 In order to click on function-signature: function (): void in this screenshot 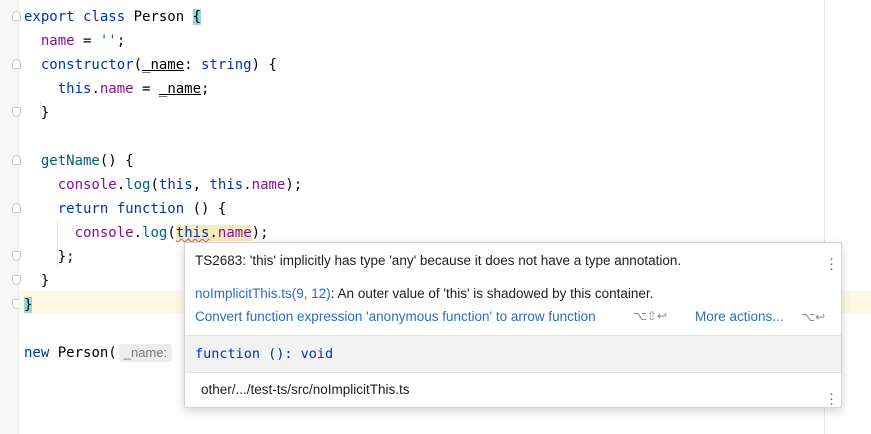, I will do `click(264, 354)`.